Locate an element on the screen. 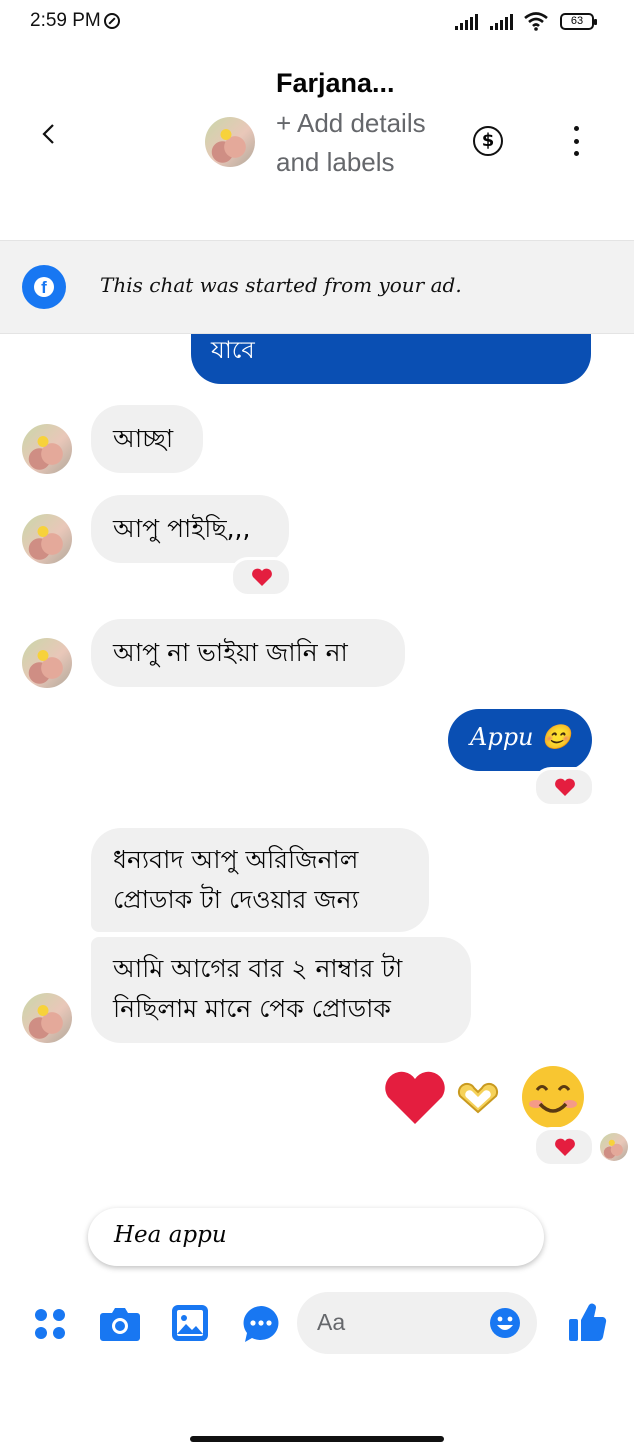  ad-origin-banner: f This chat was started from your ad. is located at coordinates (317, 287).